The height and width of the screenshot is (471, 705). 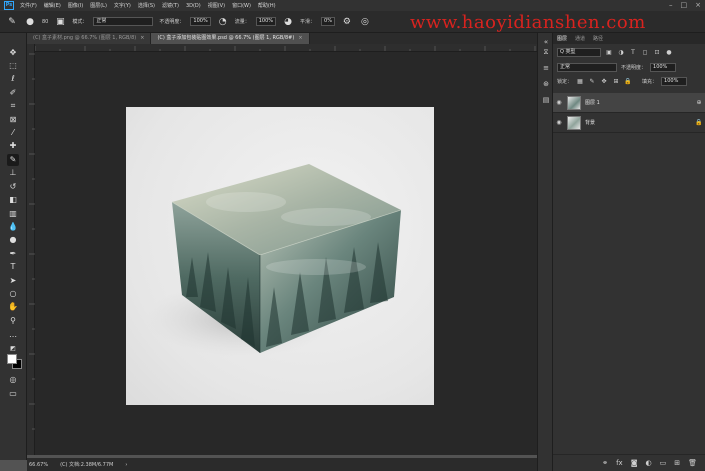 What do you see at coordinates (146, 5) in the screenshot?
I see `menu-select: 选择(S)` at bounding box center [146, 5].